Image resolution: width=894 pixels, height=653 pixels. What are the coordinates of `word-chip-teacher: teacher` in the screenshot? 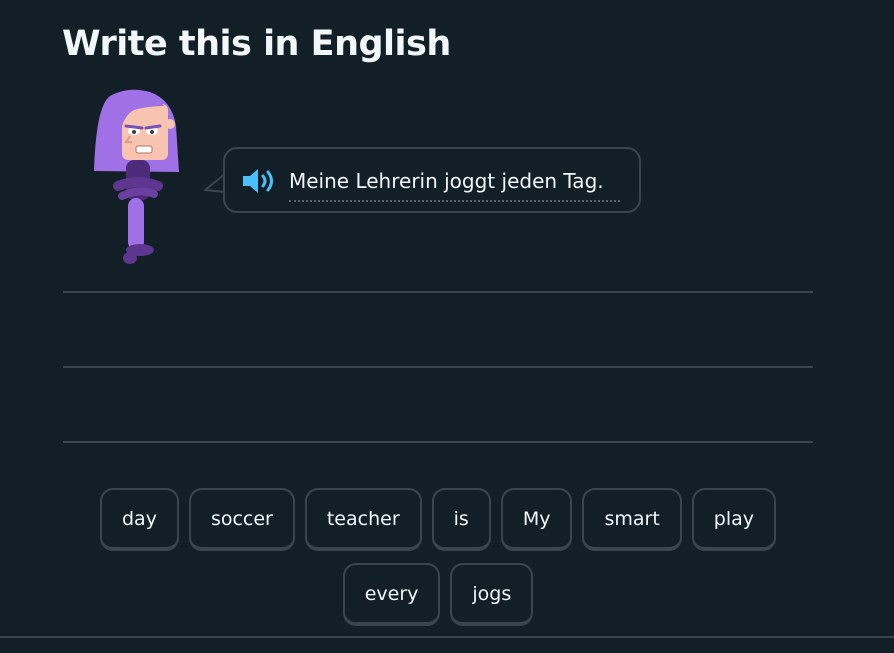 It's located at (363, 519).